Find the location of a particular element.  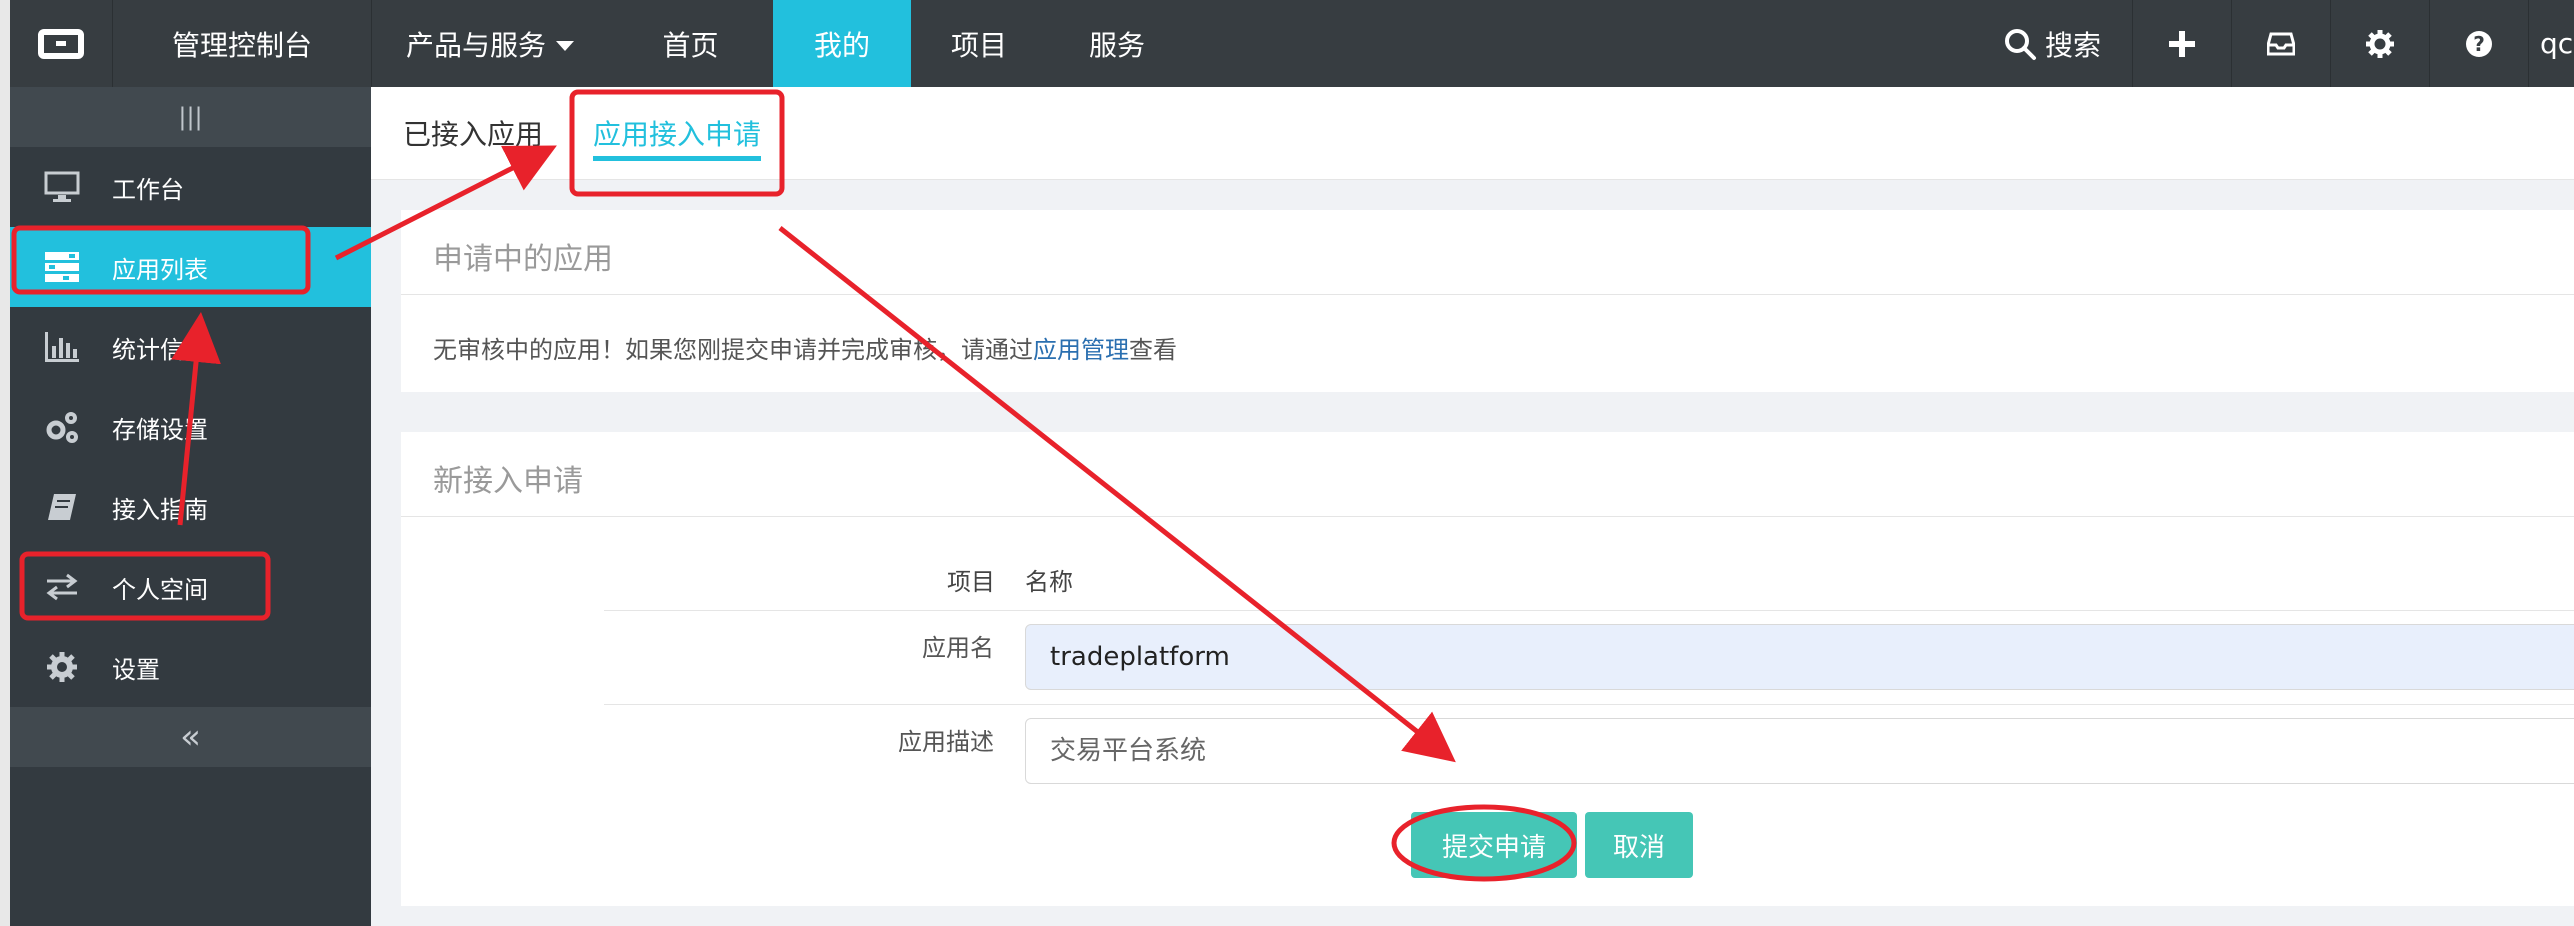

gears-icon is located at coordinates (62, 427).